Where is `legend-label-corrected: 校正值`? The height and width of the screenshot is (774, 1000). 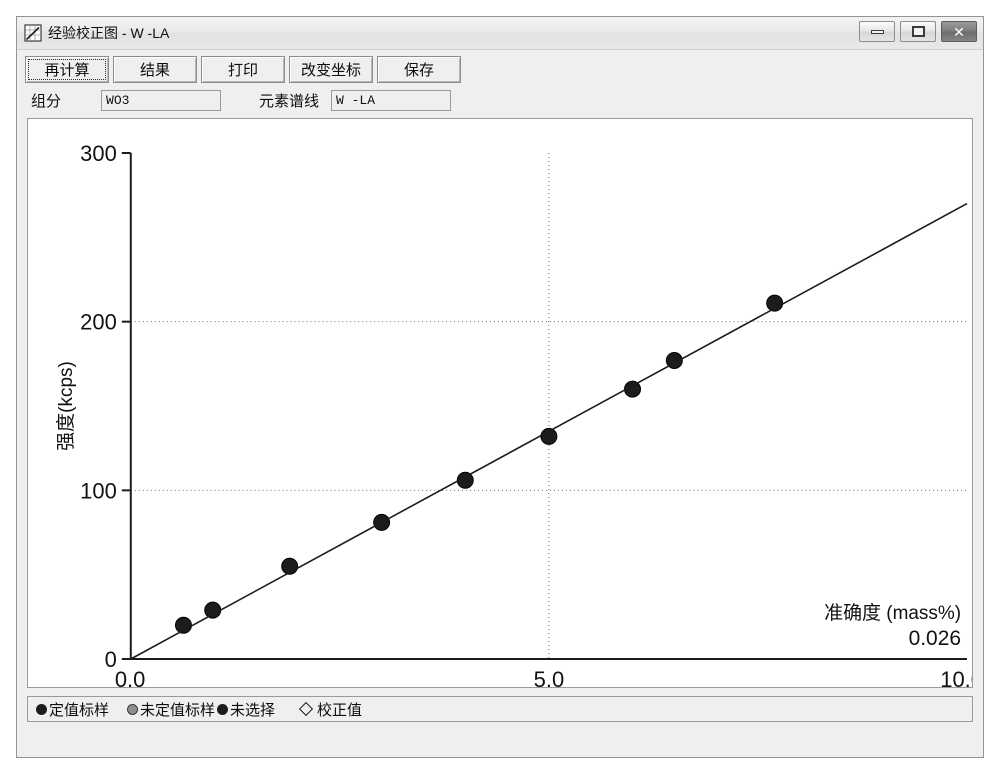
legend-label-corrected: 校正值 is located at coordinates (340, 710).